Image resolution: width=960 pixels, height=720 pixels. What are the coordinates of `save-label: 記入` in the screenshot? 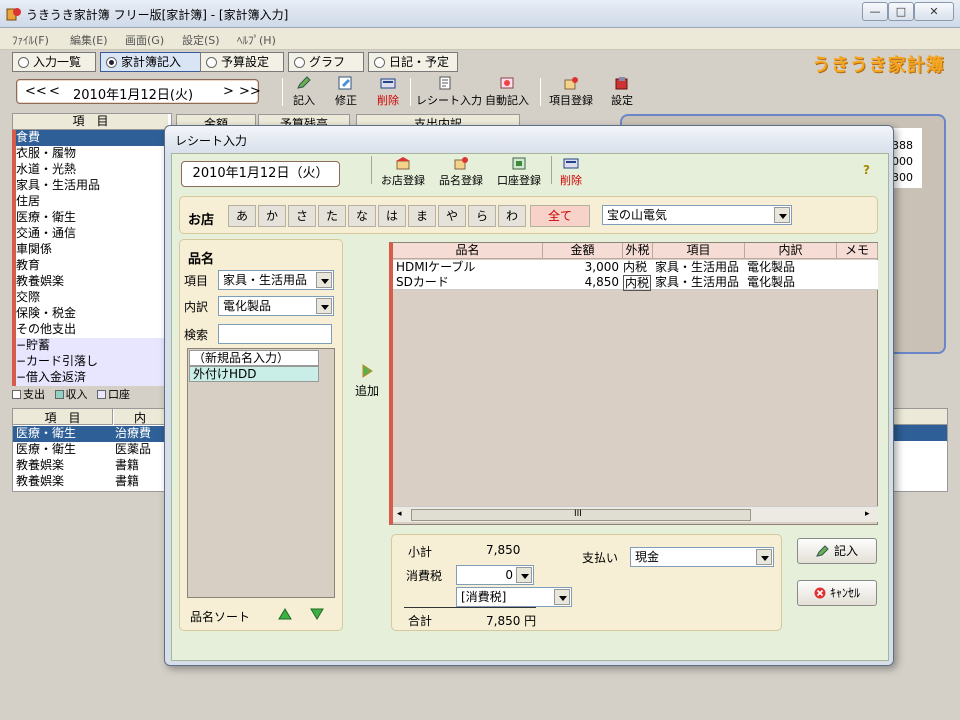 It's located at (845, 551).